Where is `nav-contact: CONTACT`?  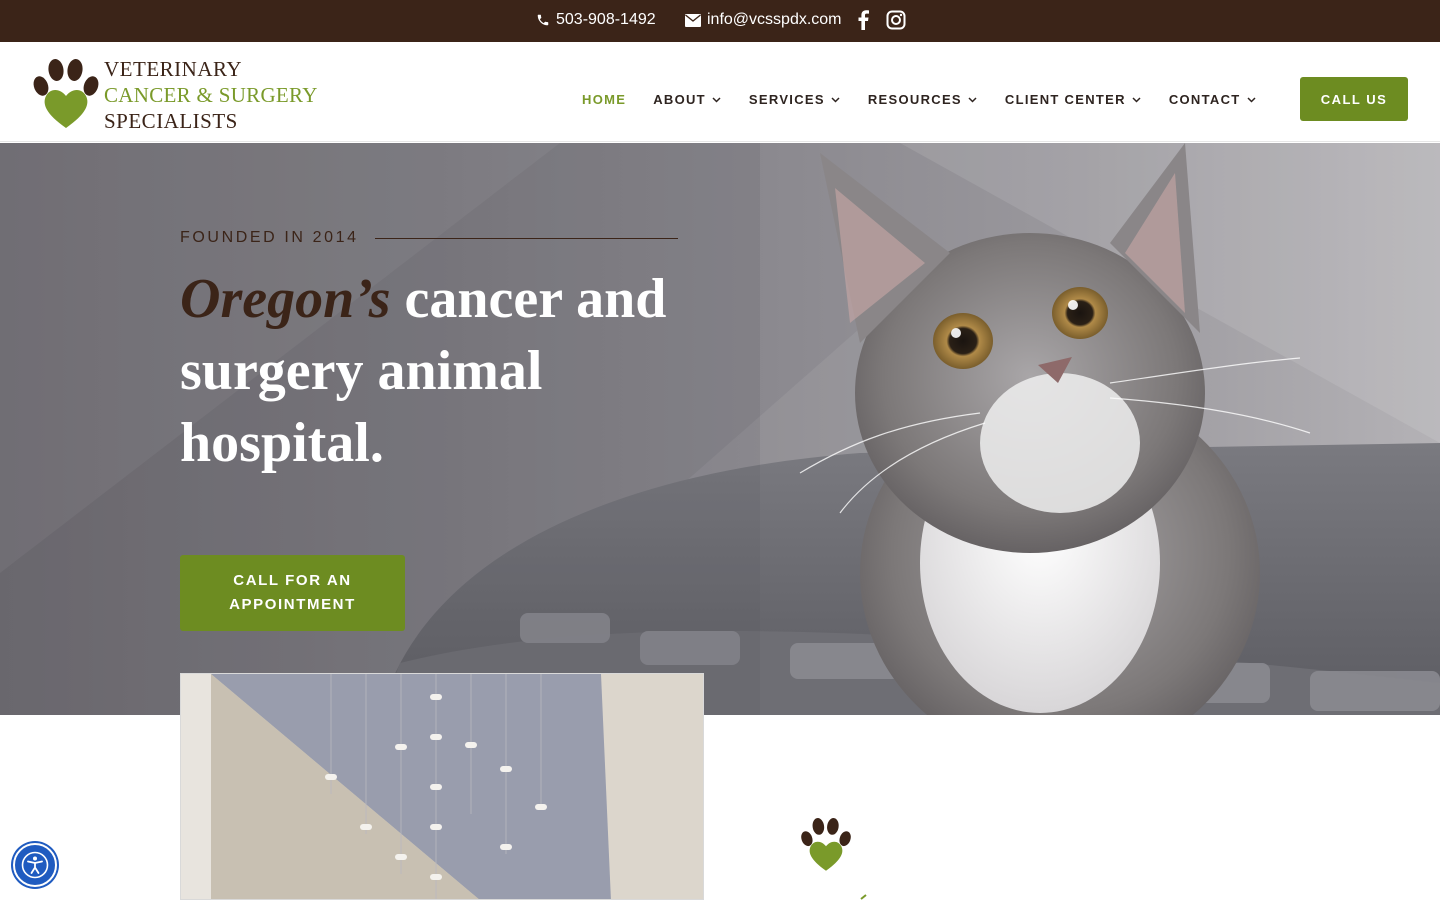
nav-contact: CONTACT is located at coordinates (1212, 99).